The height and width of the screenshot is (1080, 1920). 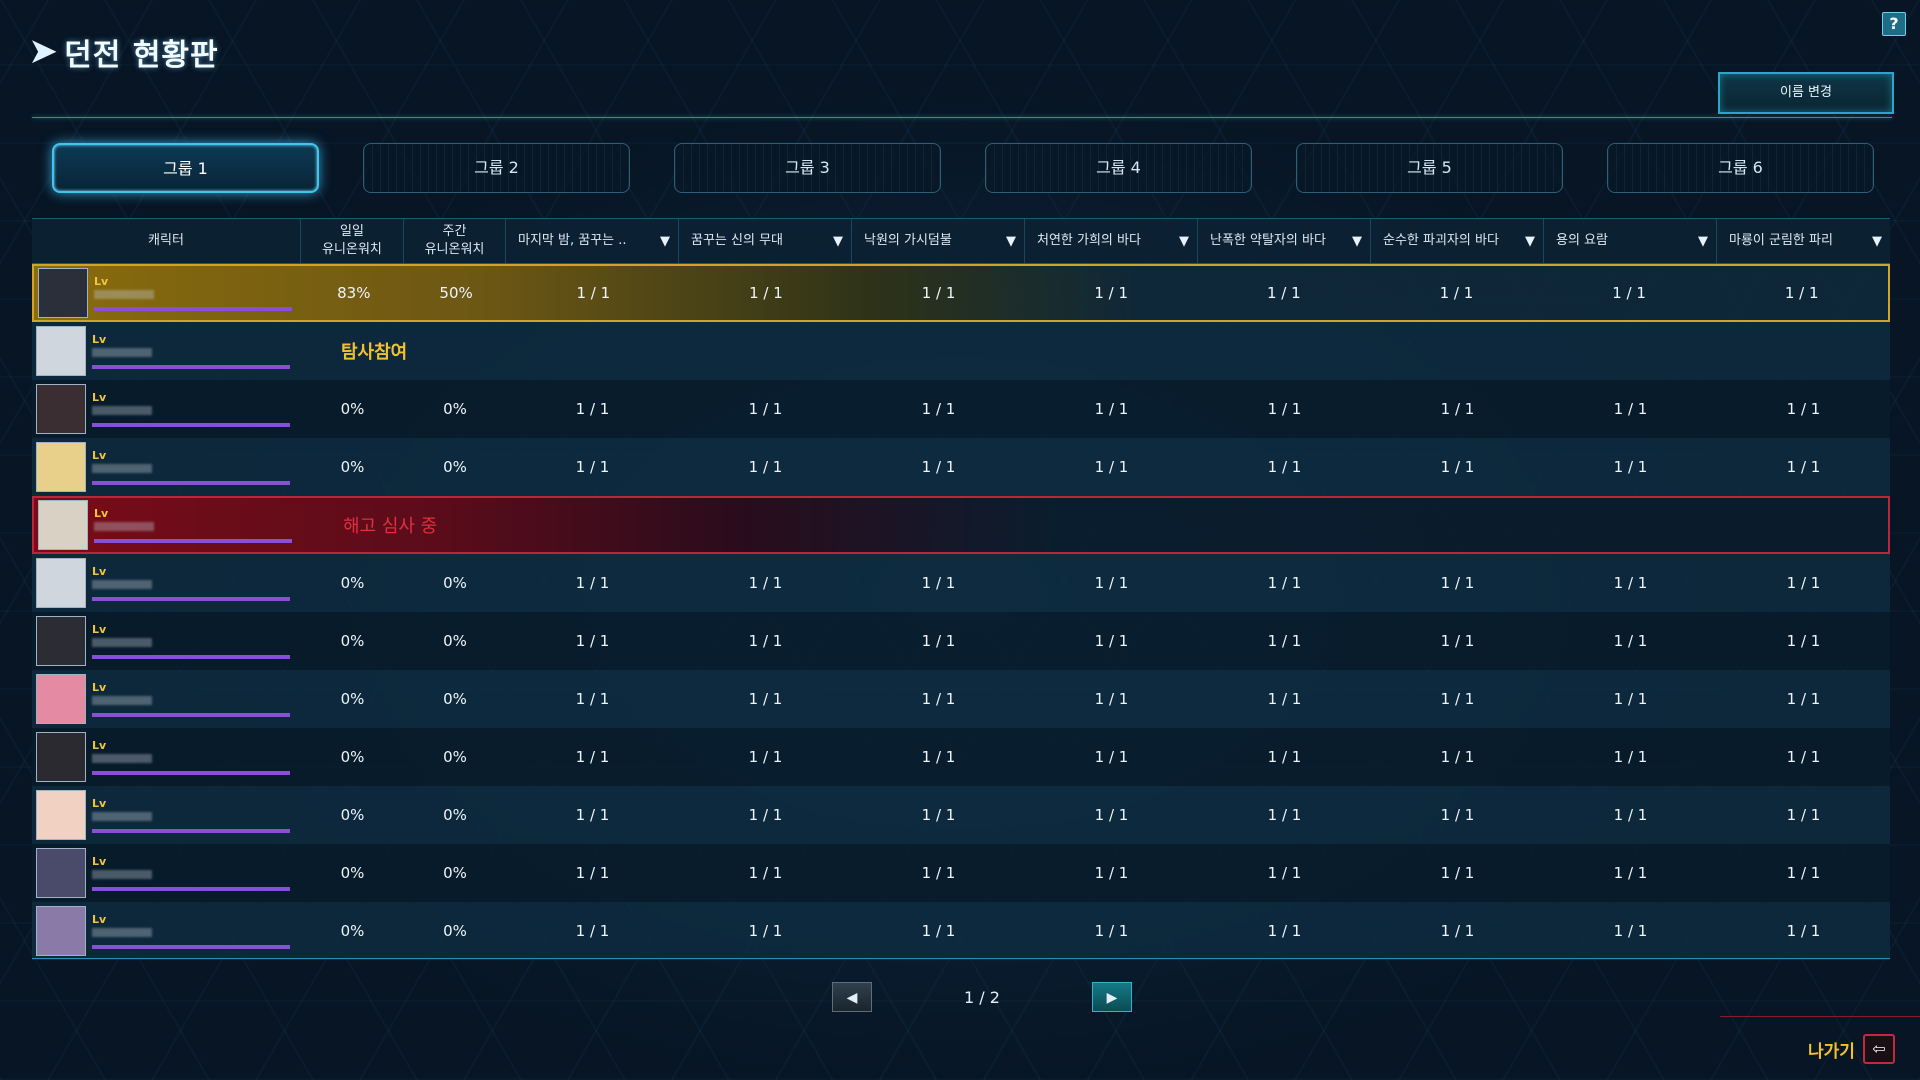 What do you see at coordinates (961, 525) in the screenshot?
I see `table-row: Lv 해고 심사 중` at bounding box center [961, 525].